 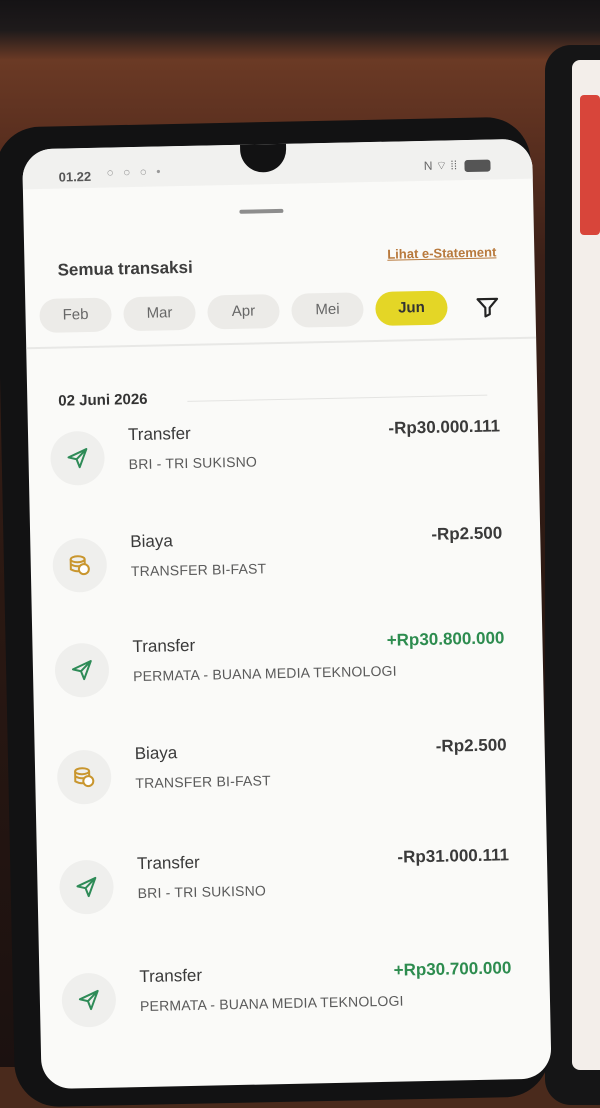 I want to click on filter-icon, so click(x=487, y=306).